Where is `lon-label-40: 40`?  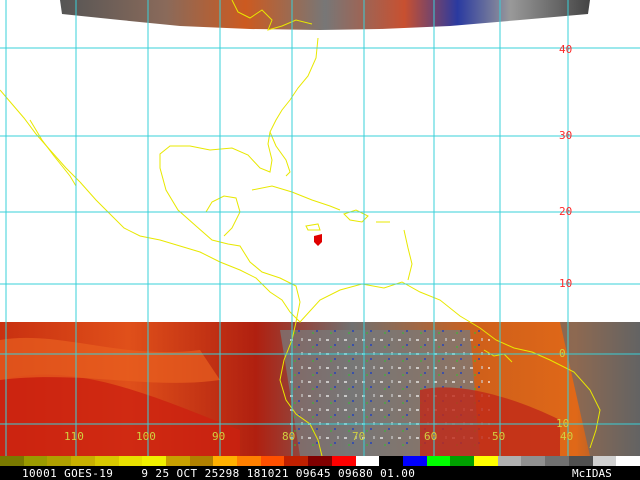
lon-label-40: 40 is located at coordinates (567, 436).